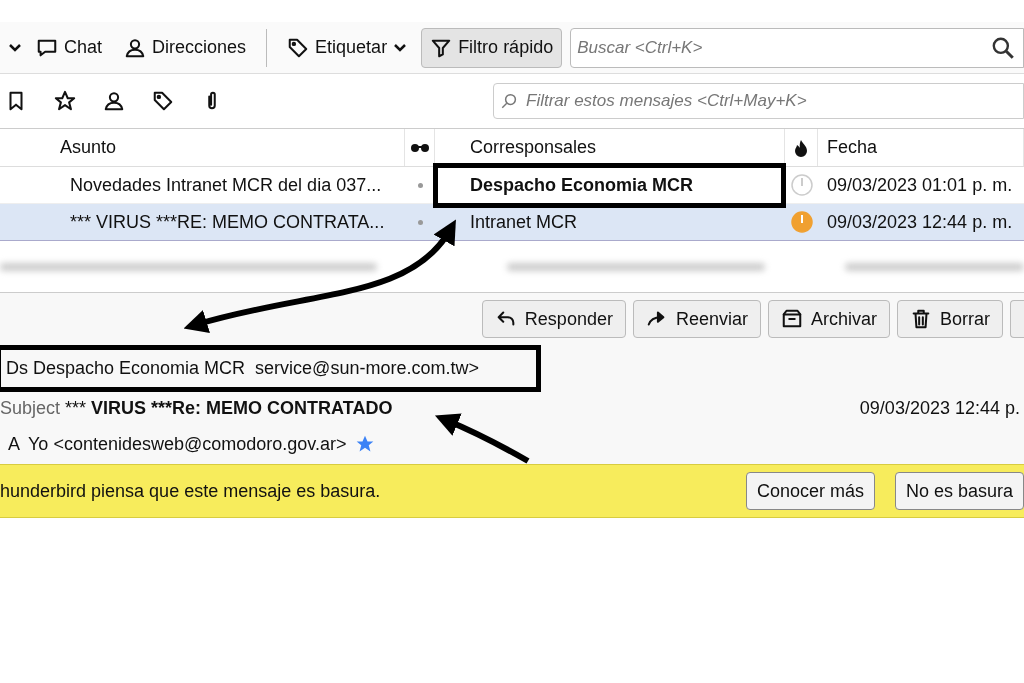 Image resolution: width=1024 pixels, height=683 pixels. Describe the element at coordinates (758, 101) in the screenshot. I see `filter-field: Filtrar estos mensajes <Ctrl+May+K>` at that location.